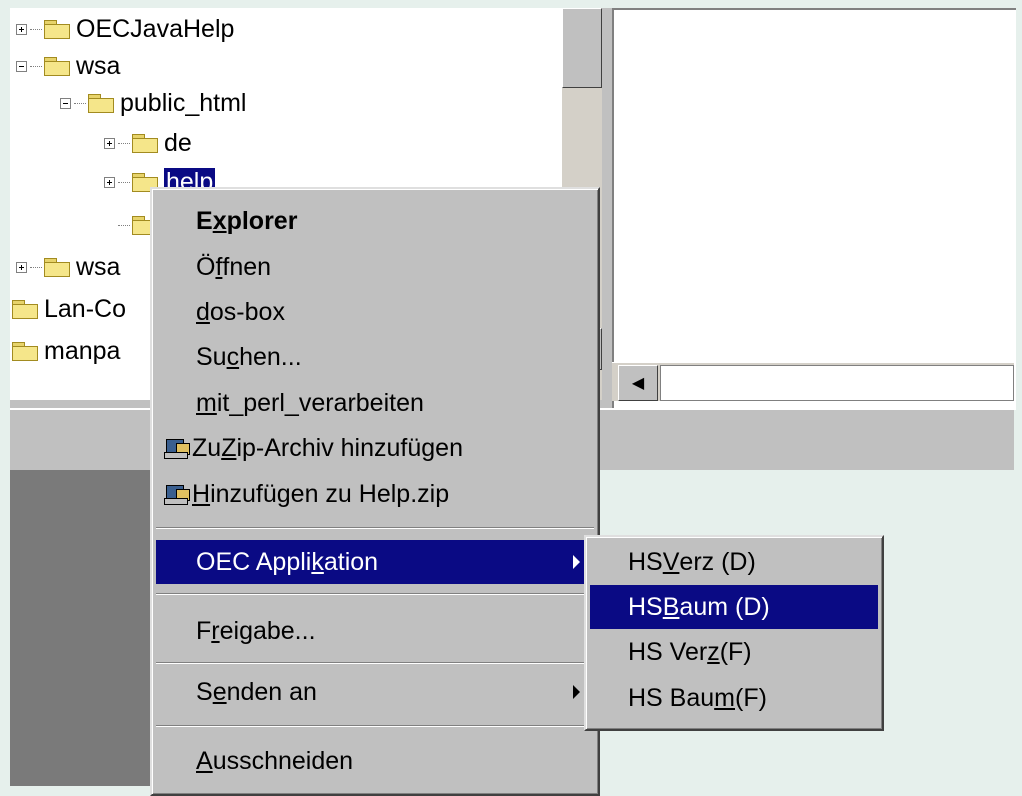  Describe the element at coordinates (204, 630) in the screenshot. I see `menu-label: F` at that location.